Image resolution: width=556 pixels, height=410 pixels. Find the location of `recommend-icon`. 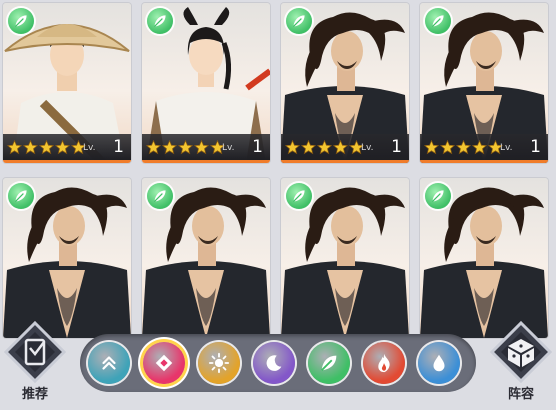

recommend-icon is located at coordinates (35, 352).